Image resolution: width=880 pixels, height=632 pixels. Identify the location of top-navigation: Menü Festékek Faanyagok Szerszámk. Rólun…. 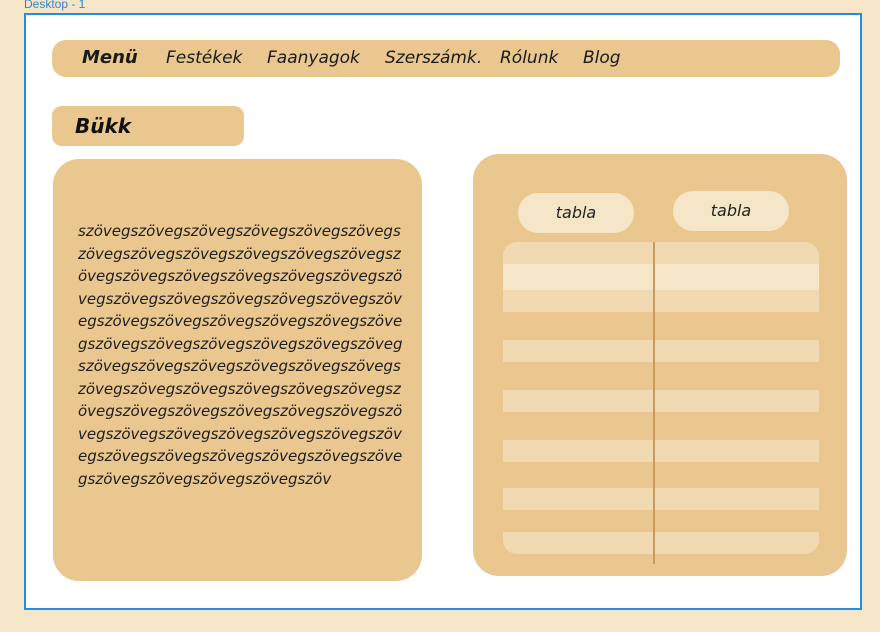
(446, 58).